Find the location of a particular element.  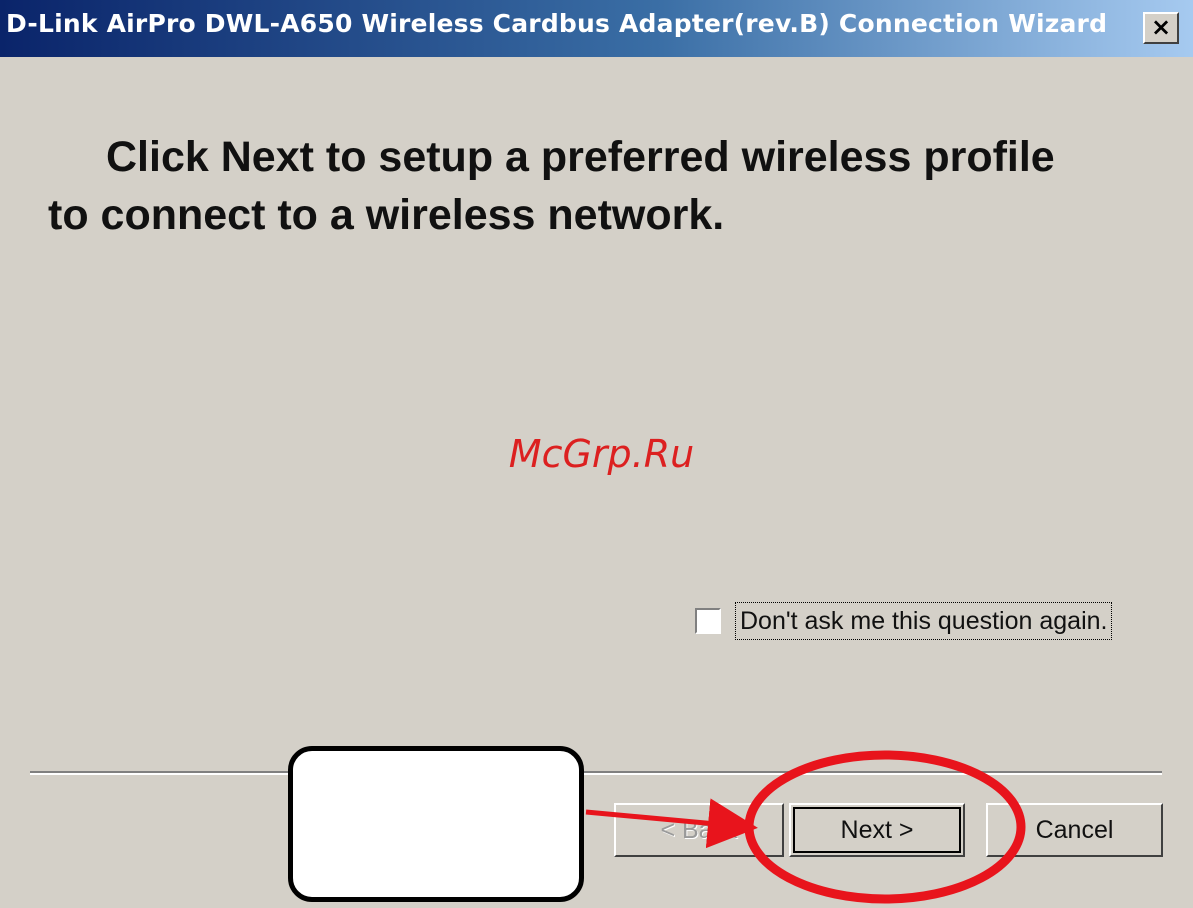

dont-ask-checkbox is located at coordinates (708, 621).